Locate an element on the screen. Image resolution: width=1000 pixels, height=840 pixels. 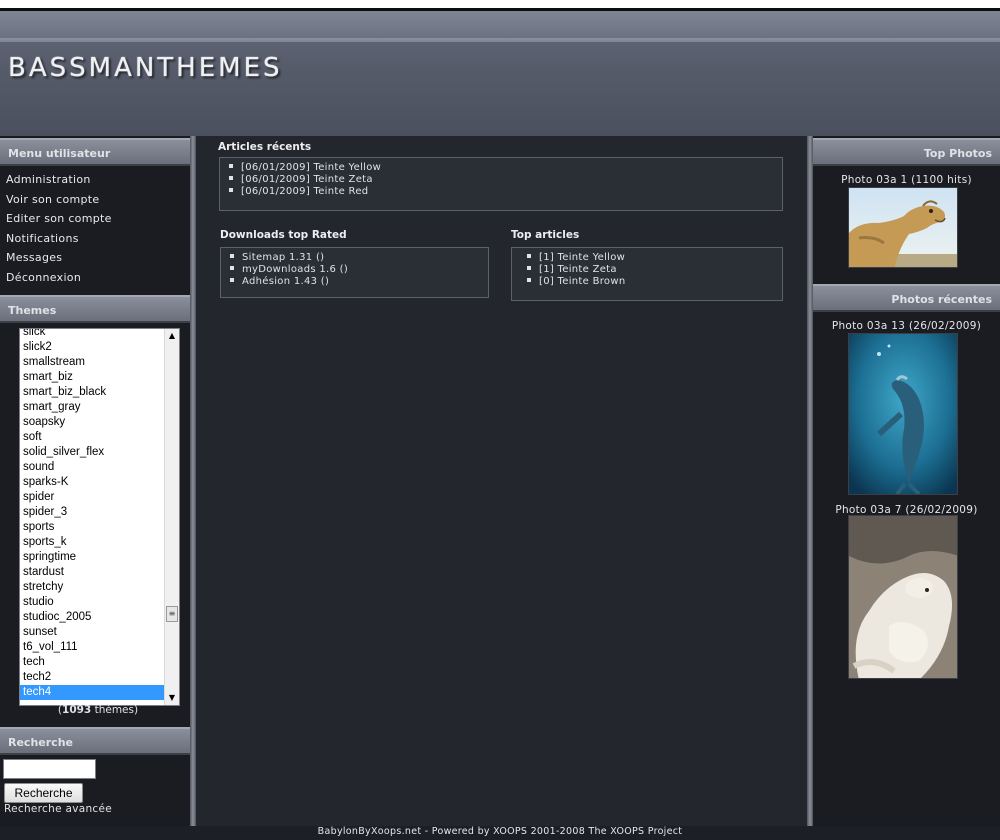
polar-bear-image is located at coordinates (903, 597).